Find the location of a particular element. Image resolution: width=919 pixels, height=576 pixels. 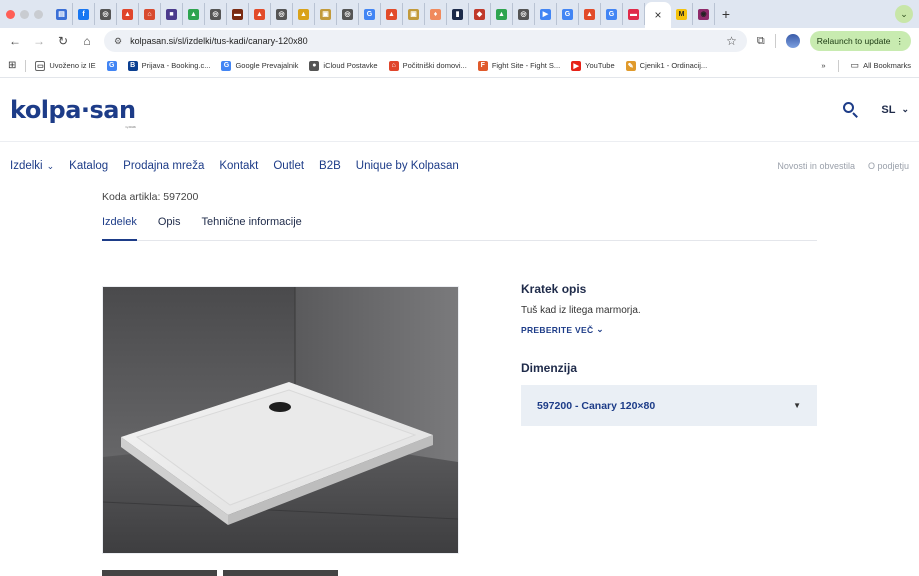

bookmark-label: YouTube is located at coordinates (600, 65).